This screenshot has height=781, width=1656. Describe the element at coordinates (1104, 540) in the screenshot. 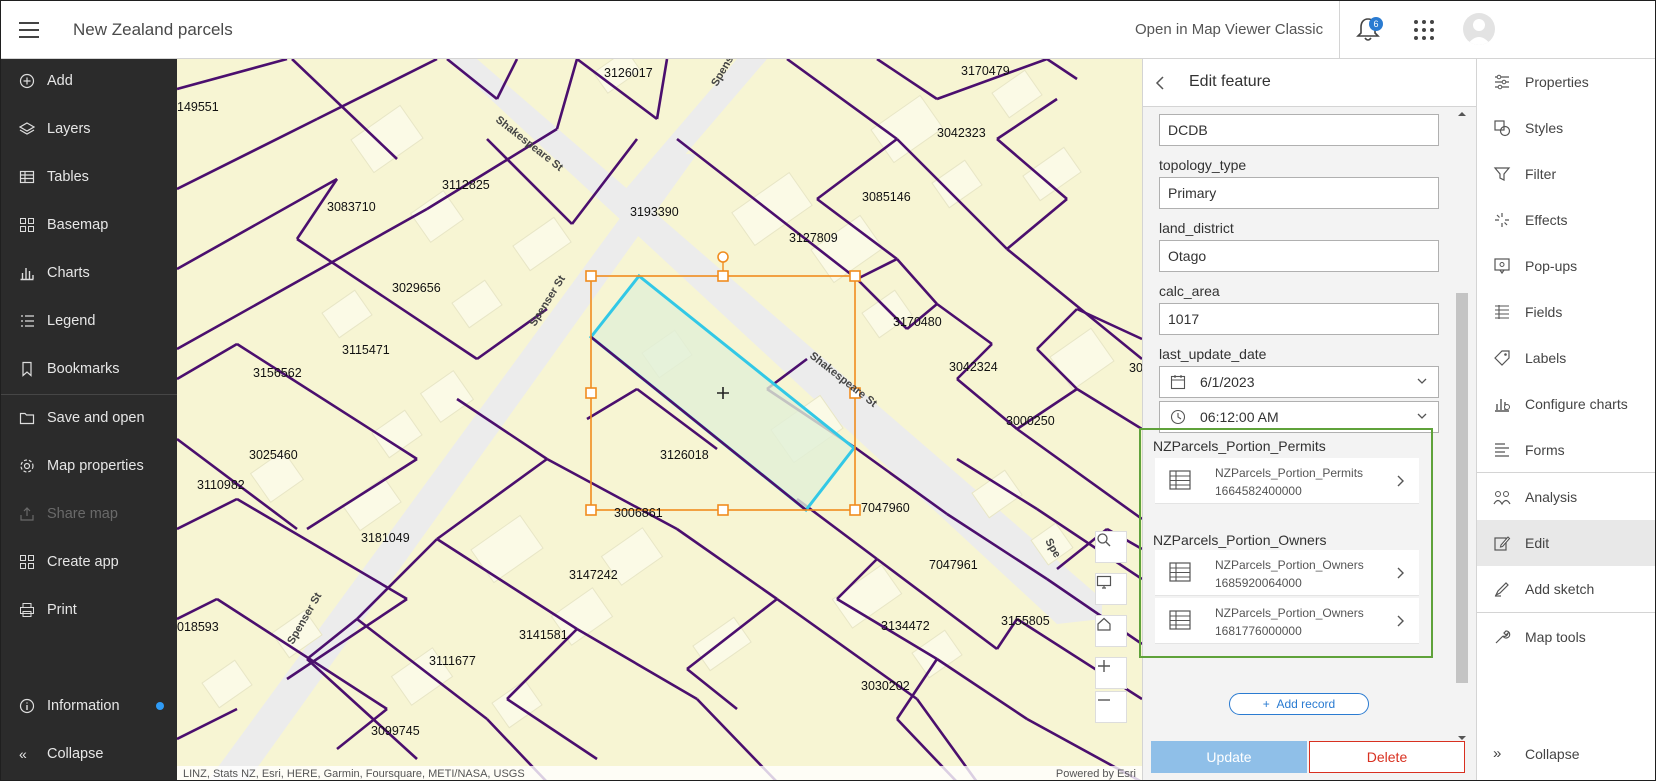

I see `search-icon` at that location.